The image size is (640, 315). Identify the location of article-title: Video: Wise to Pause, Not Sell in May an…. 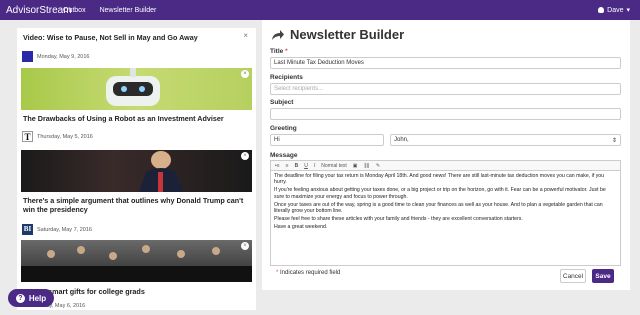
(128, 37).